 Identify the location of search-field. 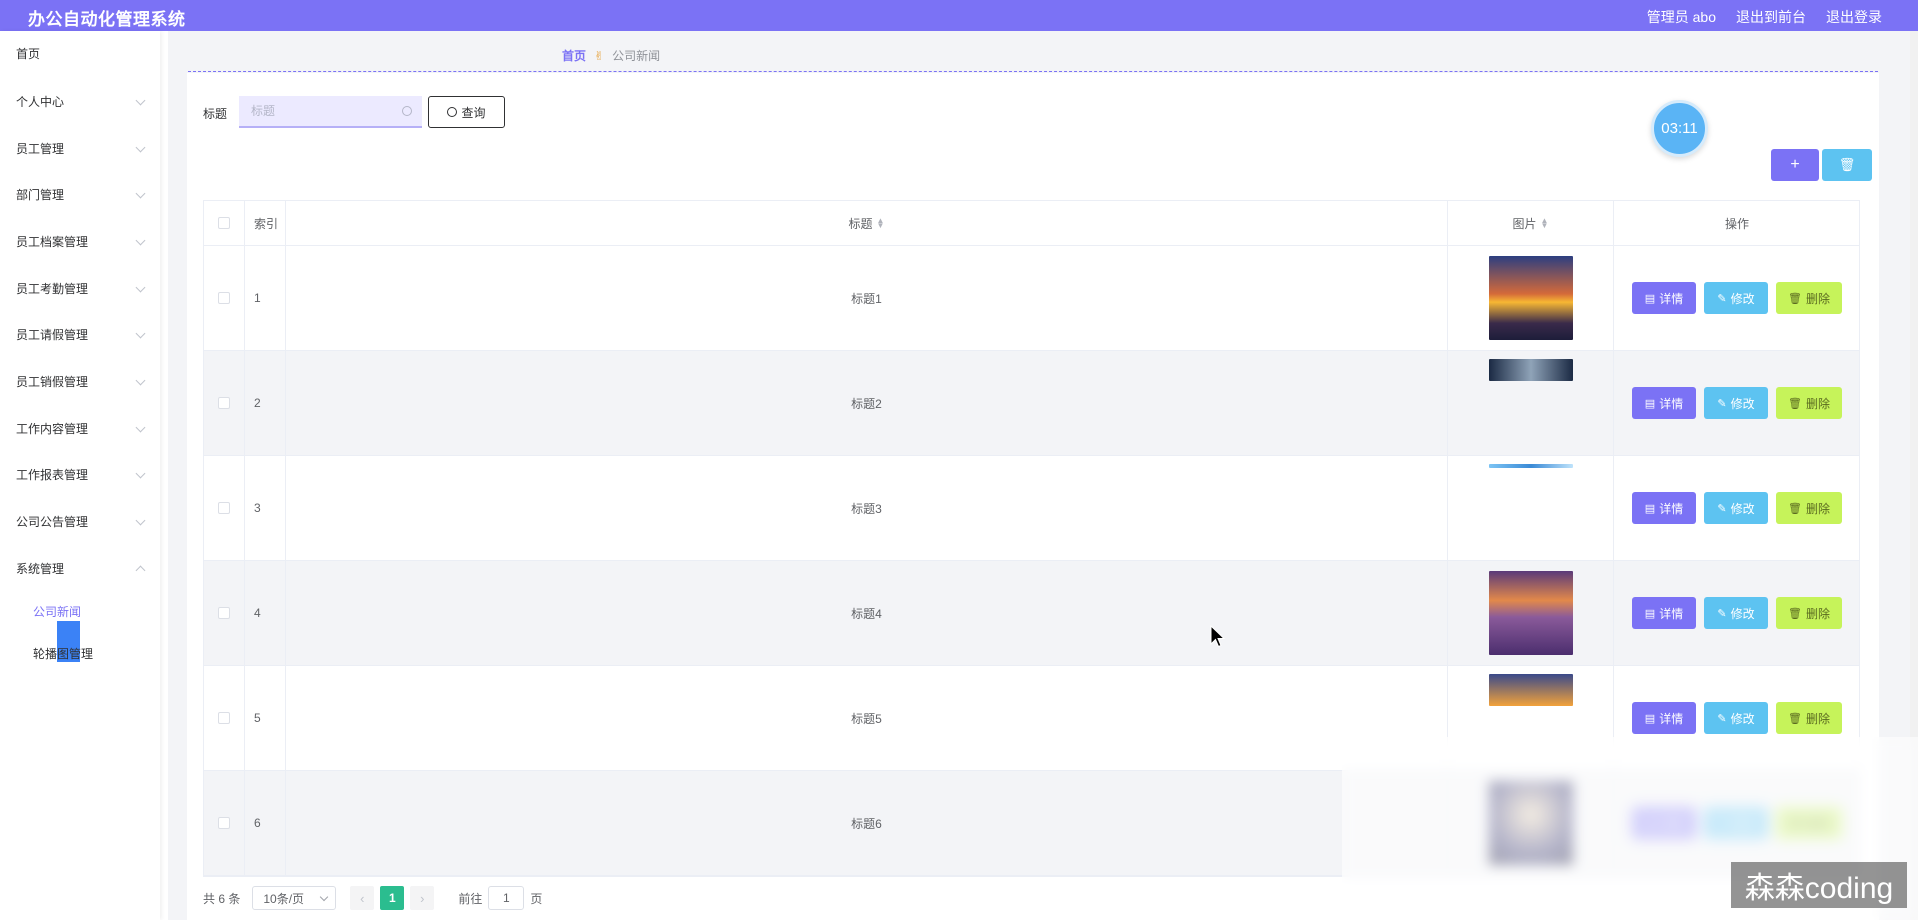
(330, 112).